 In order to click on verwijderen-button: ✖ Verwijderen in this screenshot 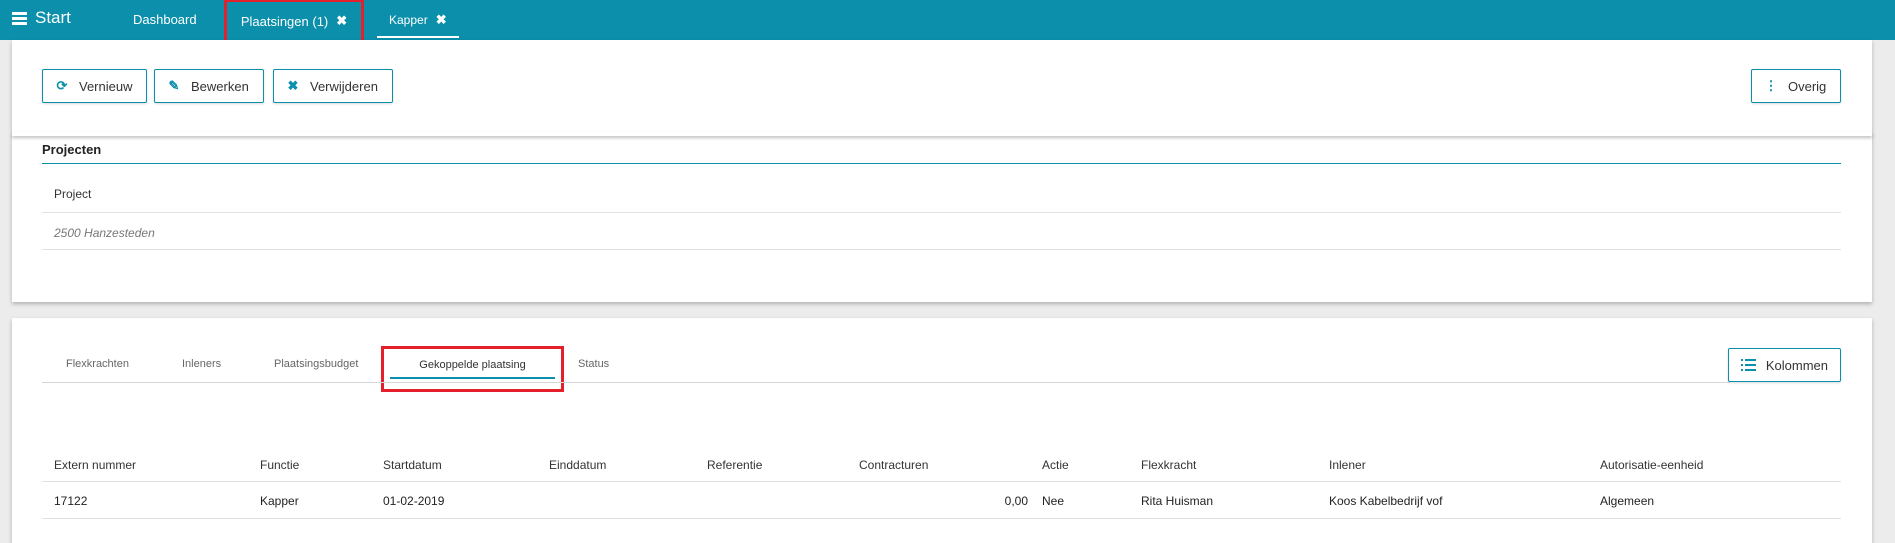, I will do `click(333, 86)`.